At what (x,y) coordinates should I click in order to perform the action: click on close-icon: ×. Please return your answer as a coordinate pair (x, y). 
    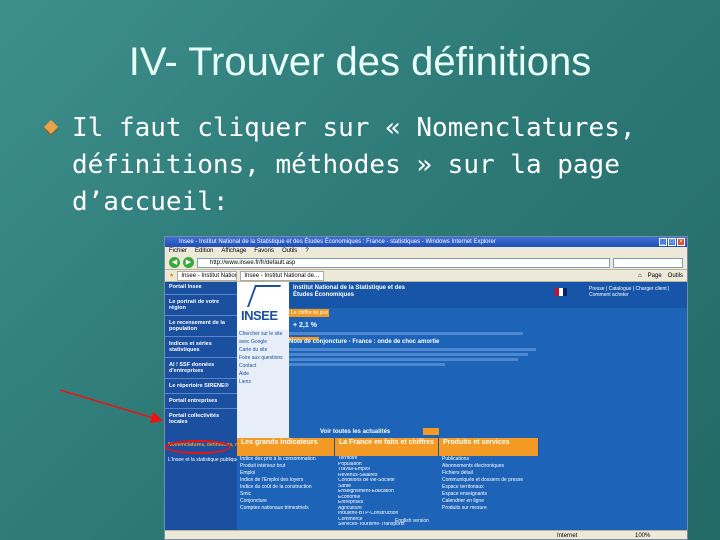
    Looking at the image, I should click on (681, 242).